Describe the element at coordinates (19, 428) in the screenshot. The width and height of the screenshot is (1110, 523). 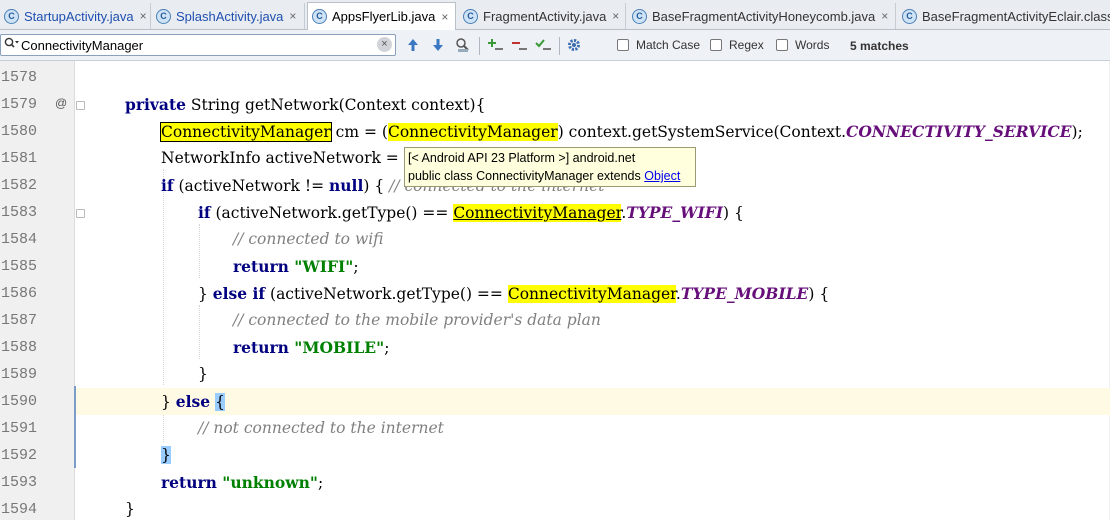
I see `line-number: 1591` at that location.